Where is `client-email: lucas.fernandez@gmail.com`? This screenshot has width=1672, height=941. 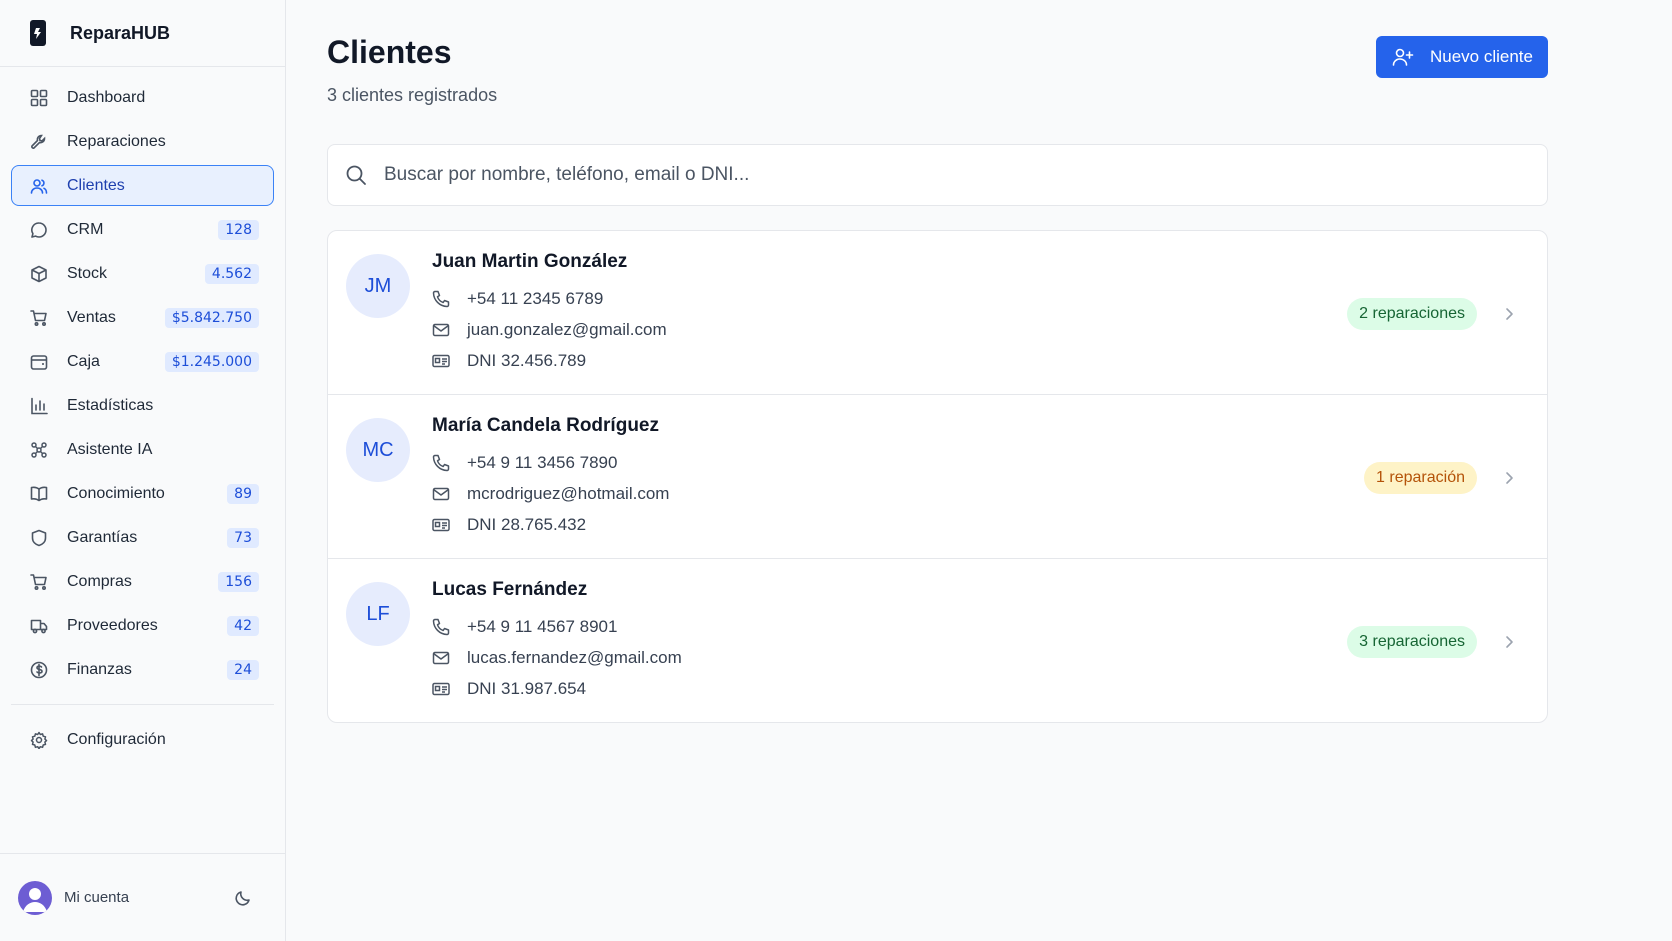
client-email: lucas.fernandez@gmail.com is located at coordinates (574, 657).